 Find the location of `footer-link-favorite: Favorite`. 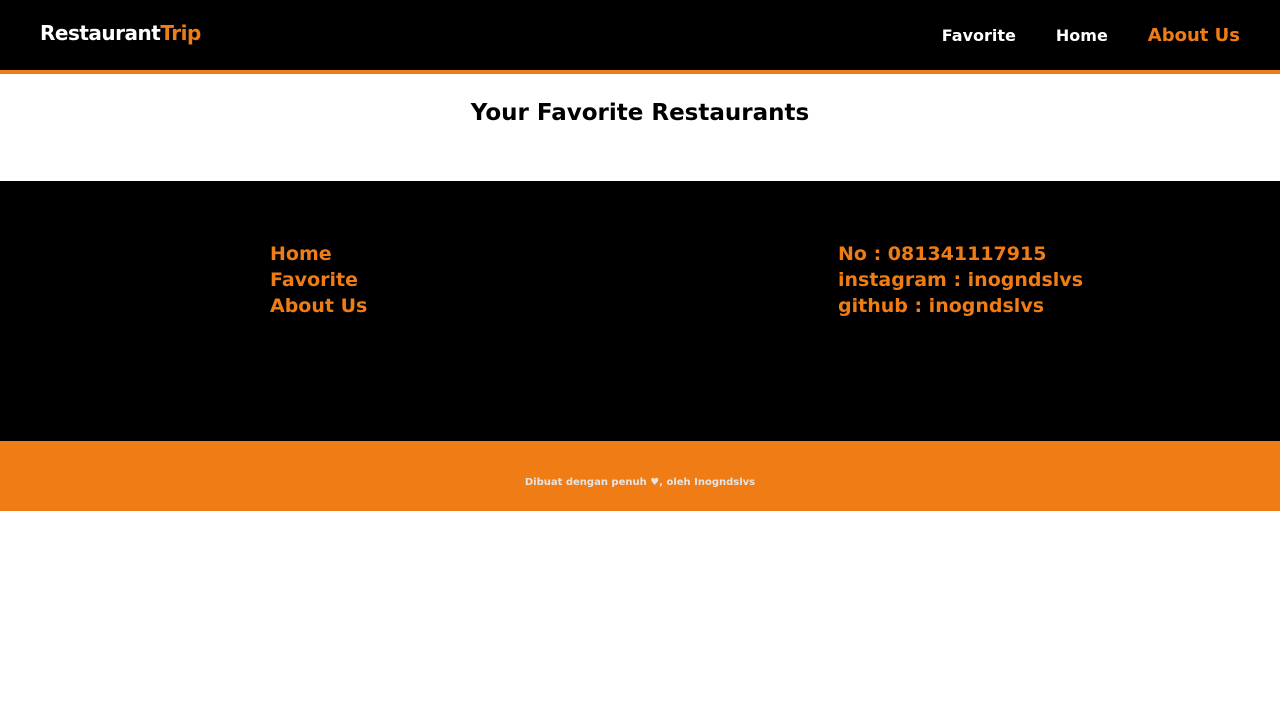

footer-link-favorite: Favorite is located at coordinates (318, 280).